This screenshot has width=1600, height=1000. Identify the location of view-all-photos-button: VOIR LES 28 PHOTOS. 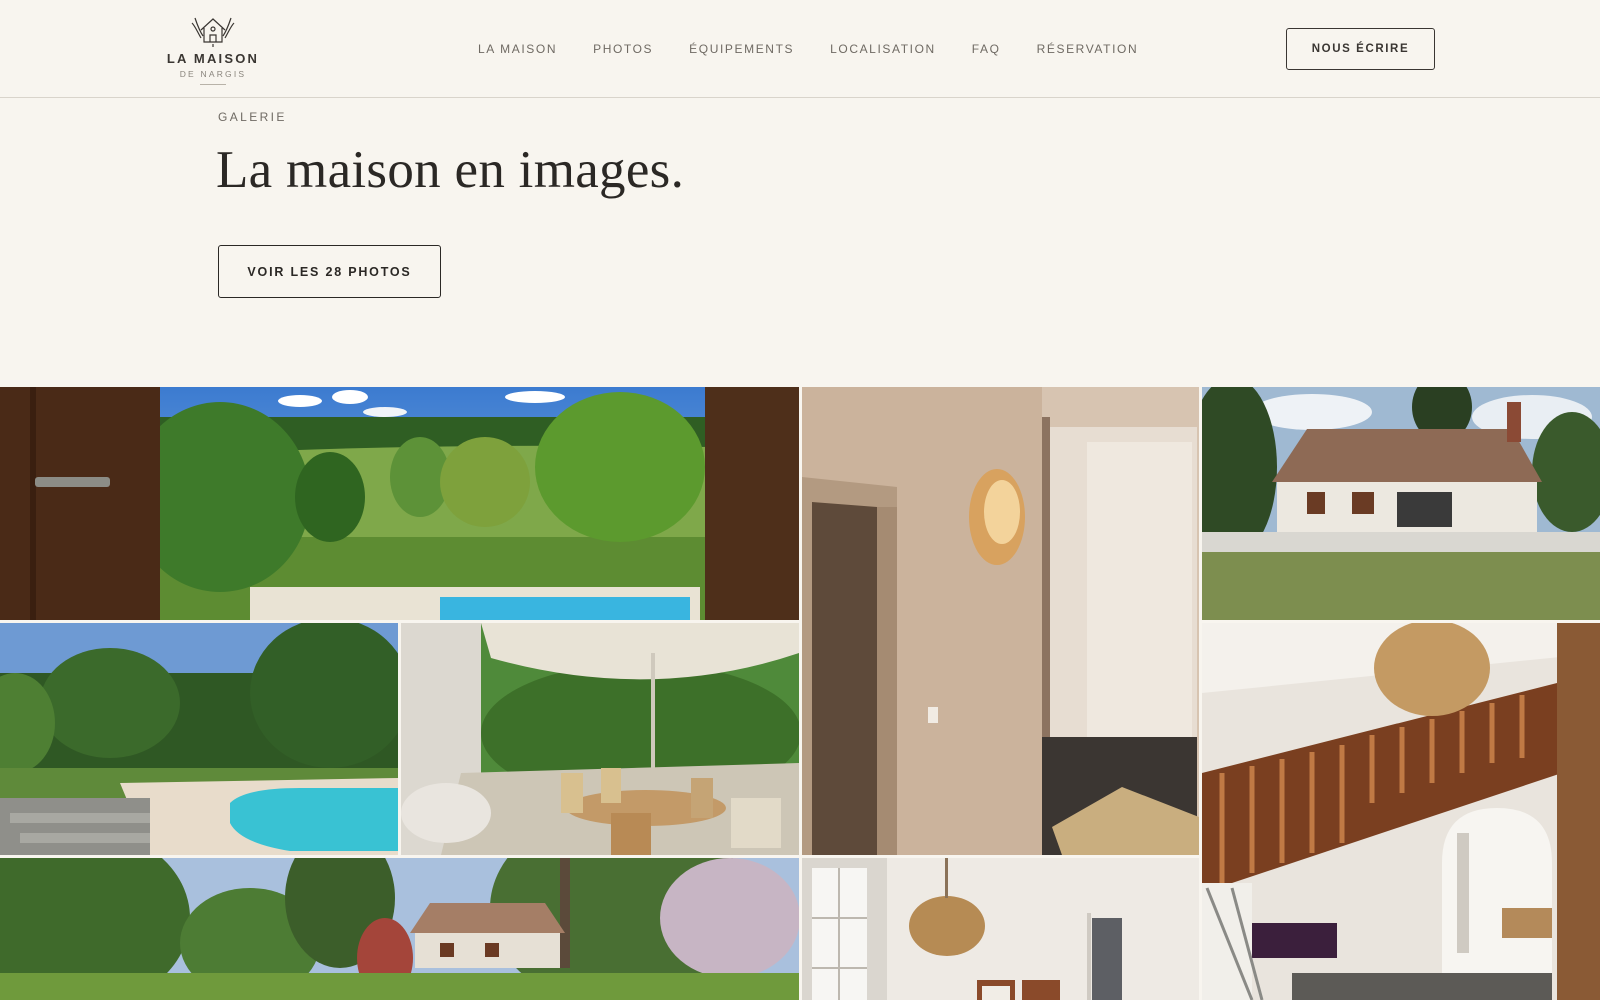
(329, 271).